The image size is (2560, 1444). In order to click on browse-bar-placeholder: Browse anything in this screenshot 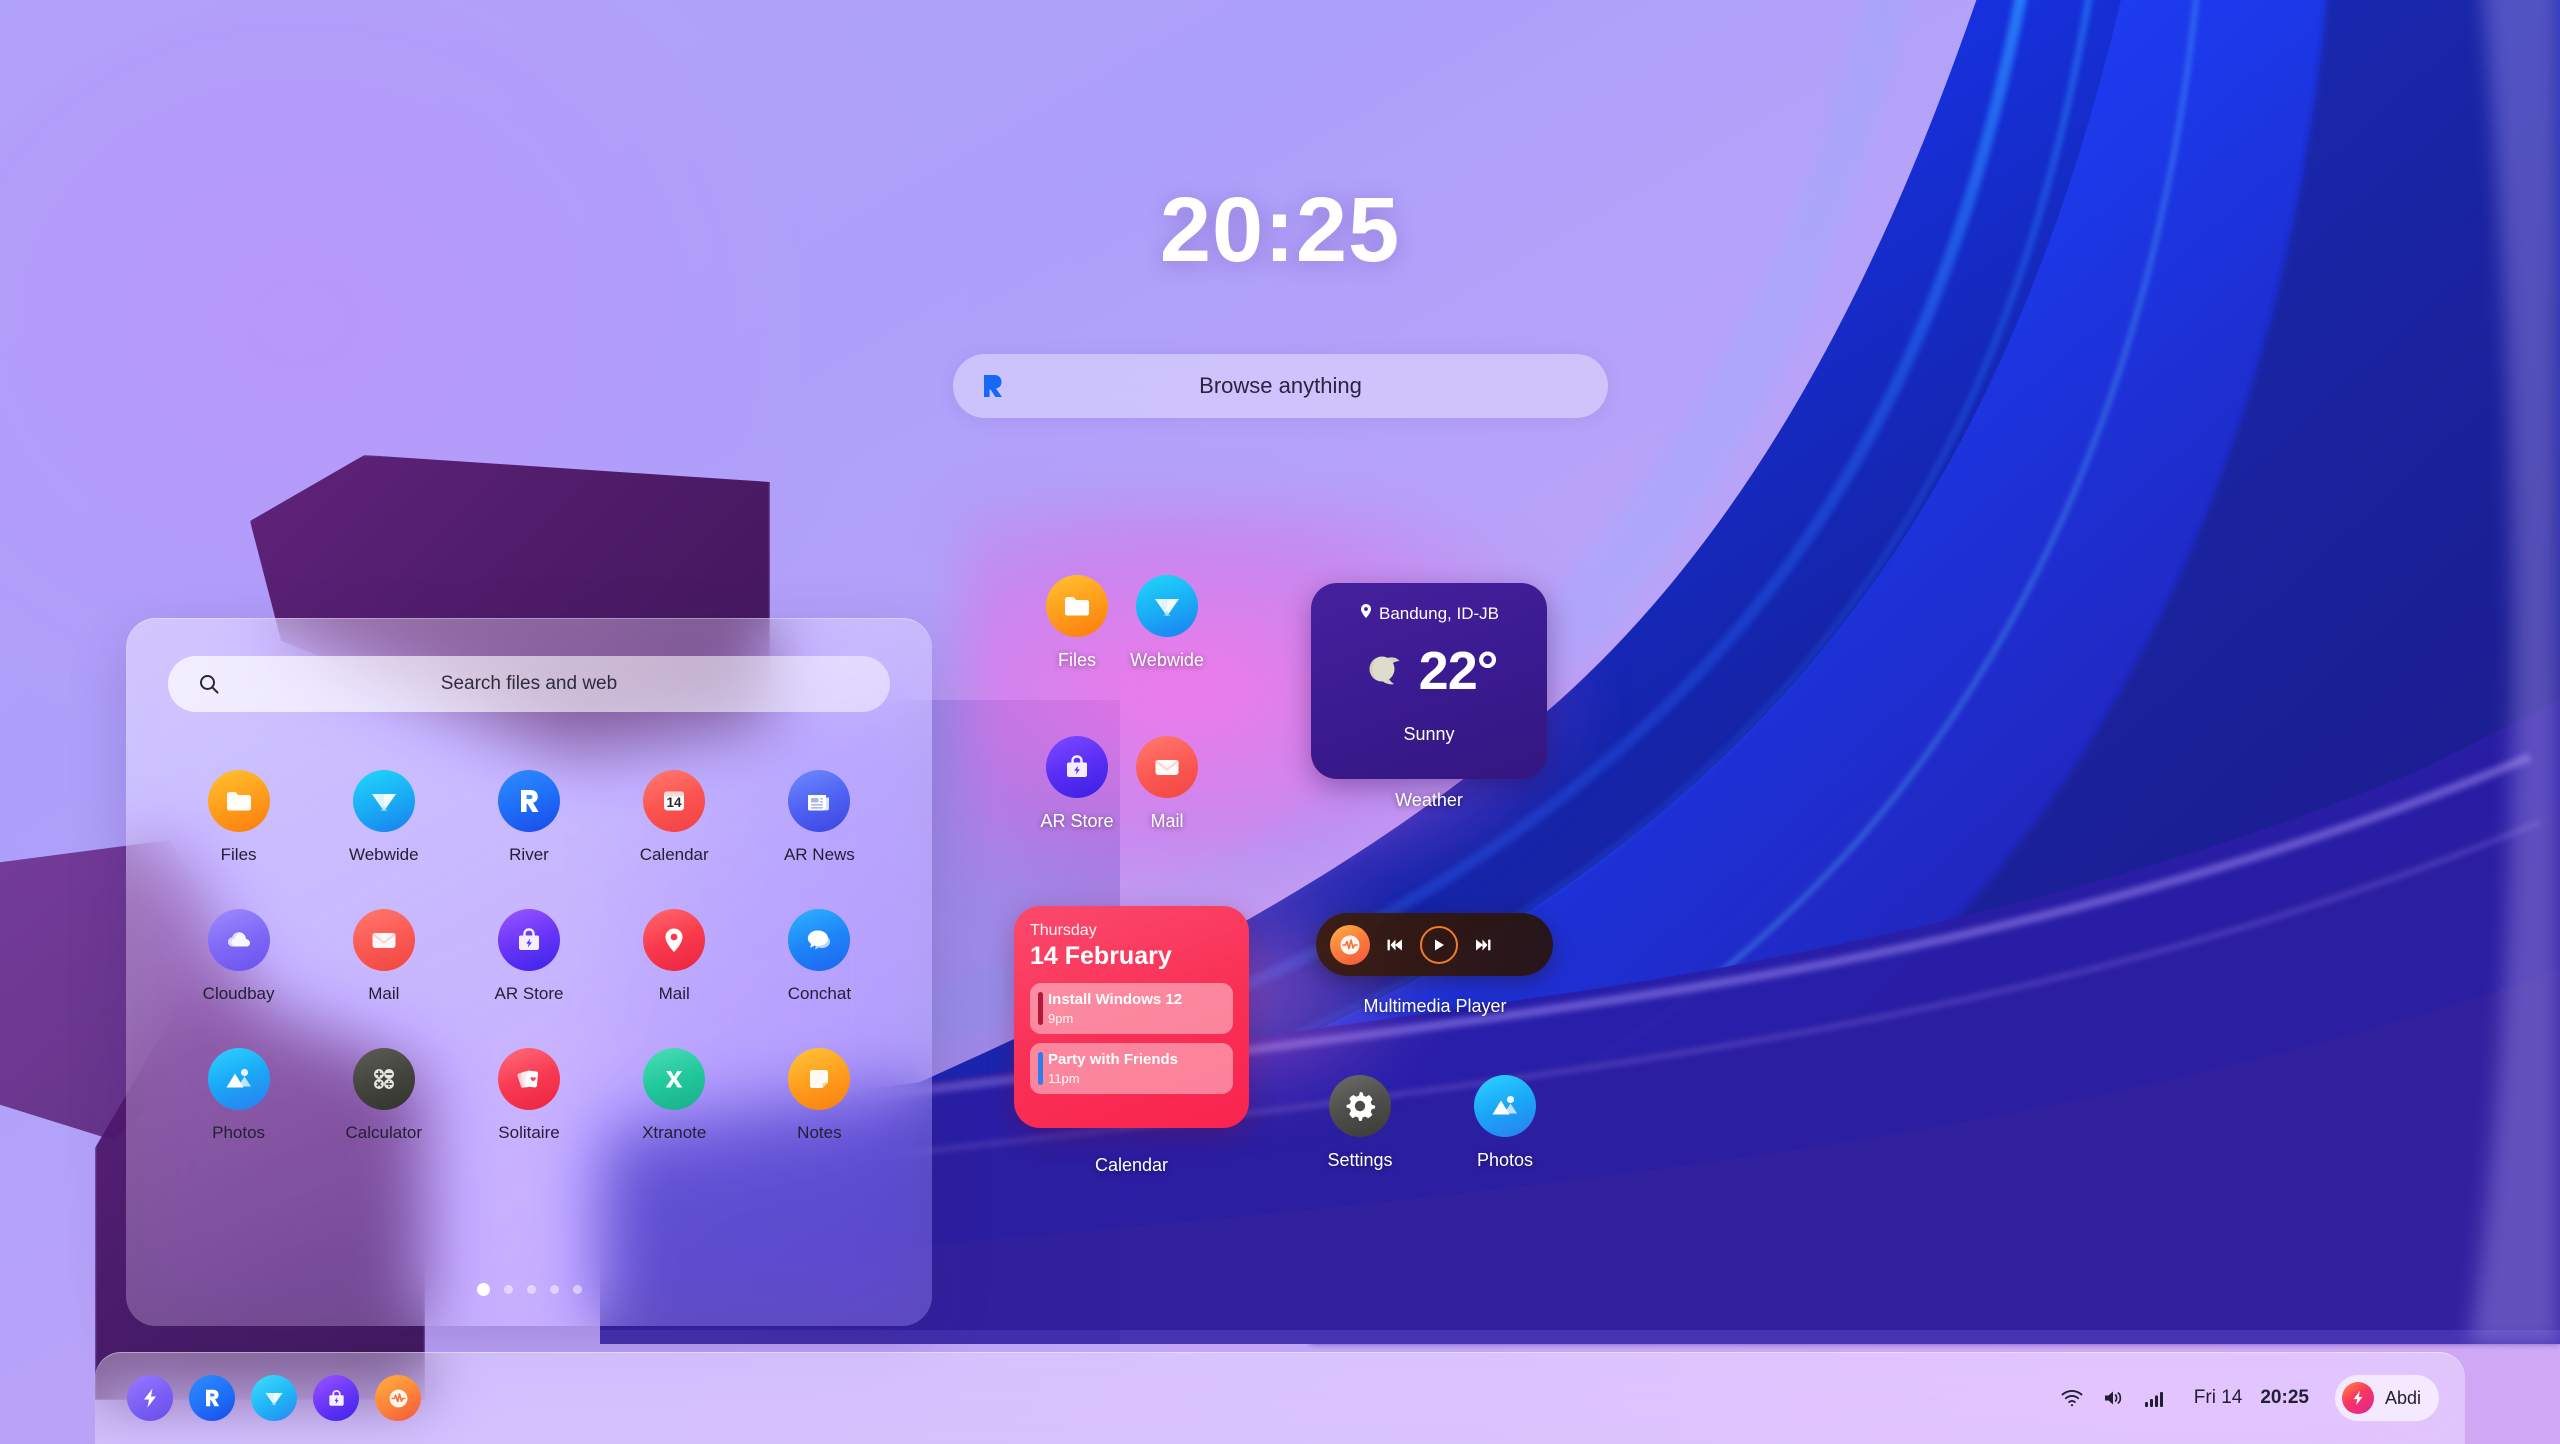, I will do `click(1280, 385)`.